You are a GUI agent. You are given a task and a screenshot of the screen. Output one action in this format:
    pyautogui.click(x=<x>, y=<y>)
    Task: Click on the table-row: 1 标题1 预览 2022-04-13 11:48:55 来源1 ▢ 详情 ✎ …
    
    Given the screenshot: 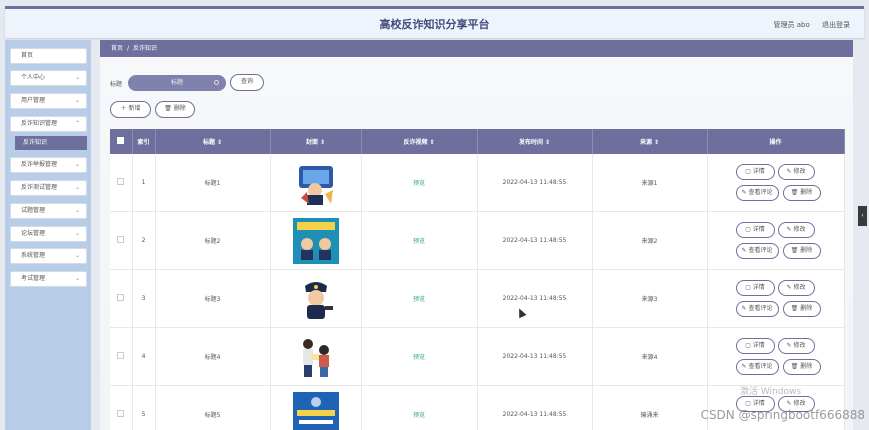 What is the action you would take?
    pyautogui.click(x=477, y=183)
    